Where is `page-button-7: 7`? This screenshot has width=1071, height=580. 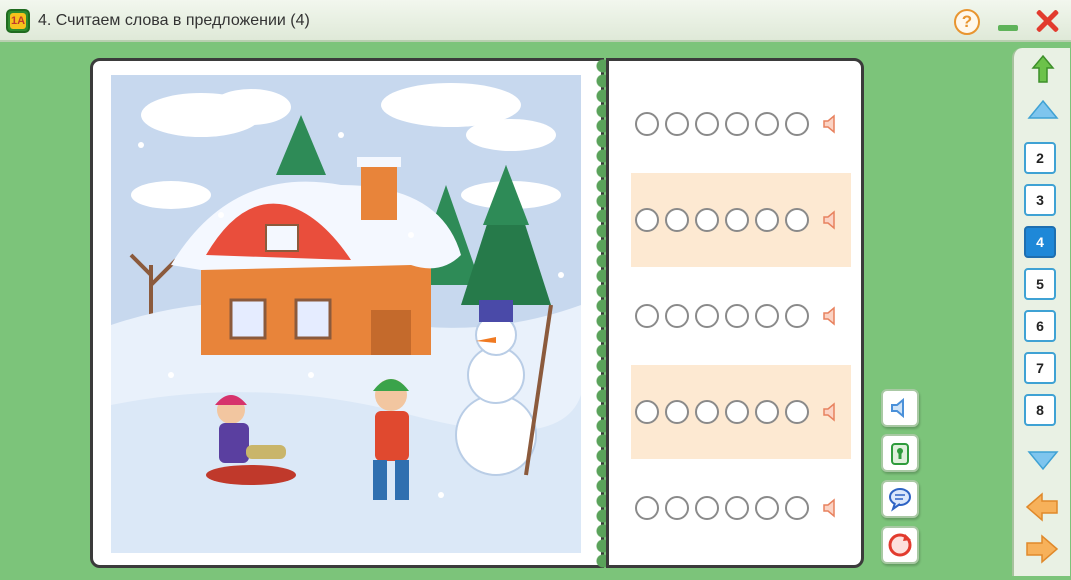 page-button-7: 7 is located at coordinates (1040, 368).